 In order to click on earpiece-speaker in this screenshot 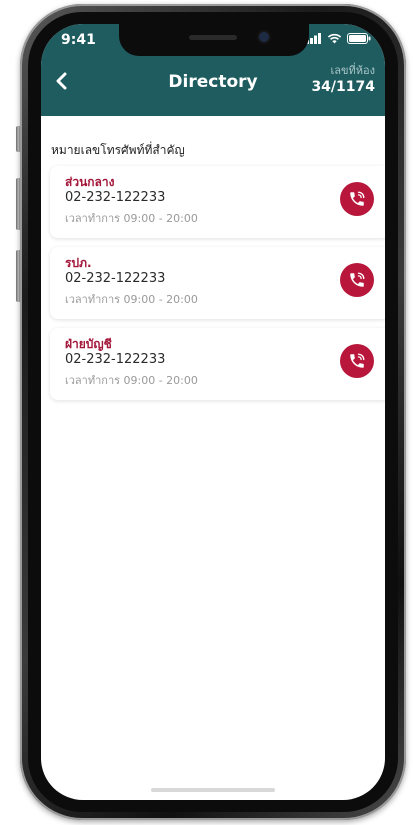, I will do `click(213, 37)`.